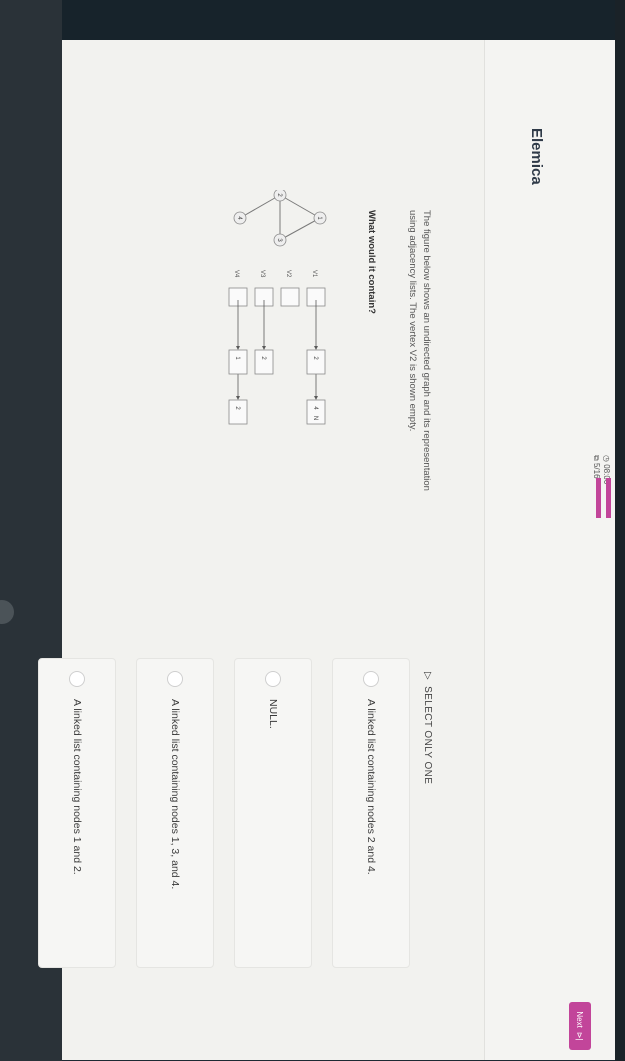 The width and height of the screenshot is (625, 1061). I want to click on next-label: Next, so click(580, 1019).